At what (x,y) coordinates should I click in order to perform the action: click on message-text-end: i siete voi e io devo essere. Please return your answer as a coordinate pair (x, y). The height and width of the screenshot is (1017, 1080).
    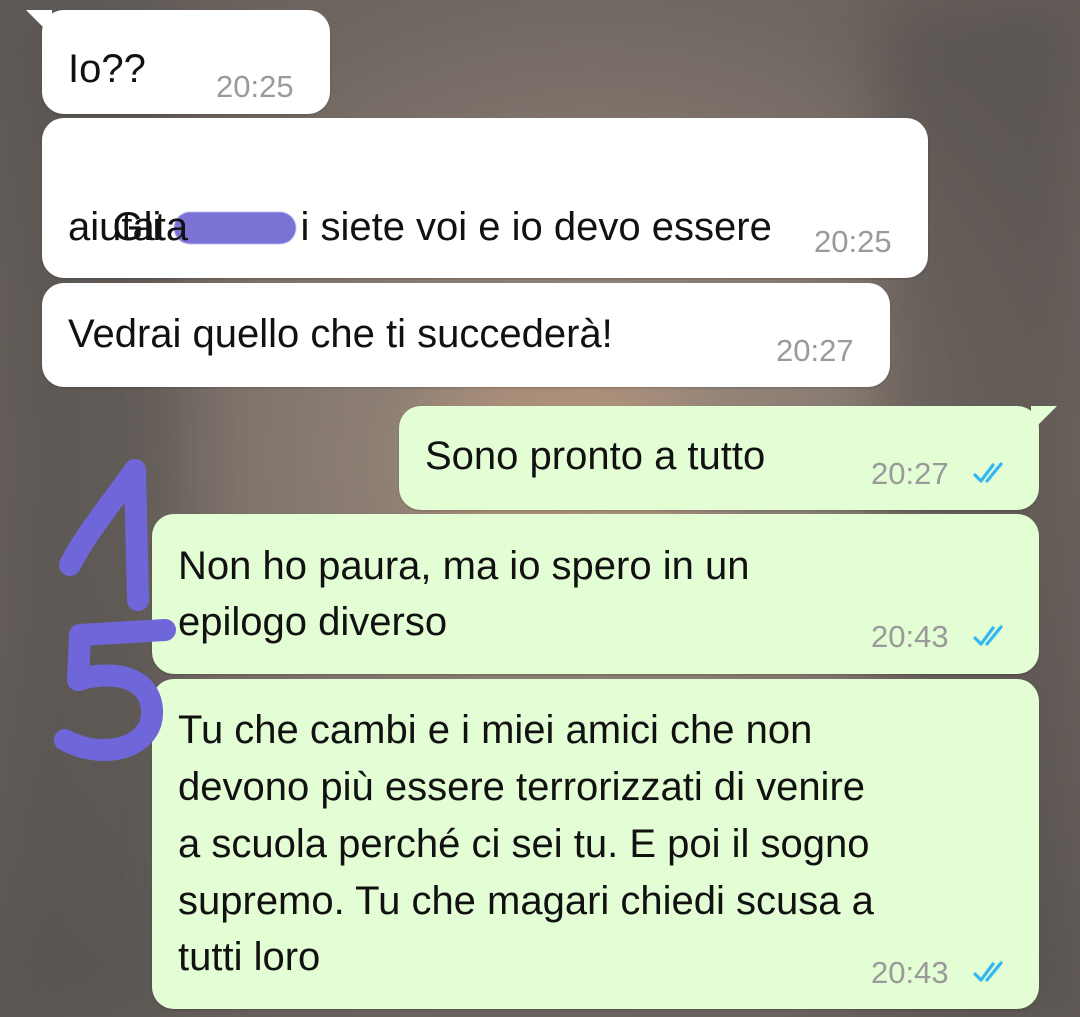
    Looking at the image, I should click on (536, 227).